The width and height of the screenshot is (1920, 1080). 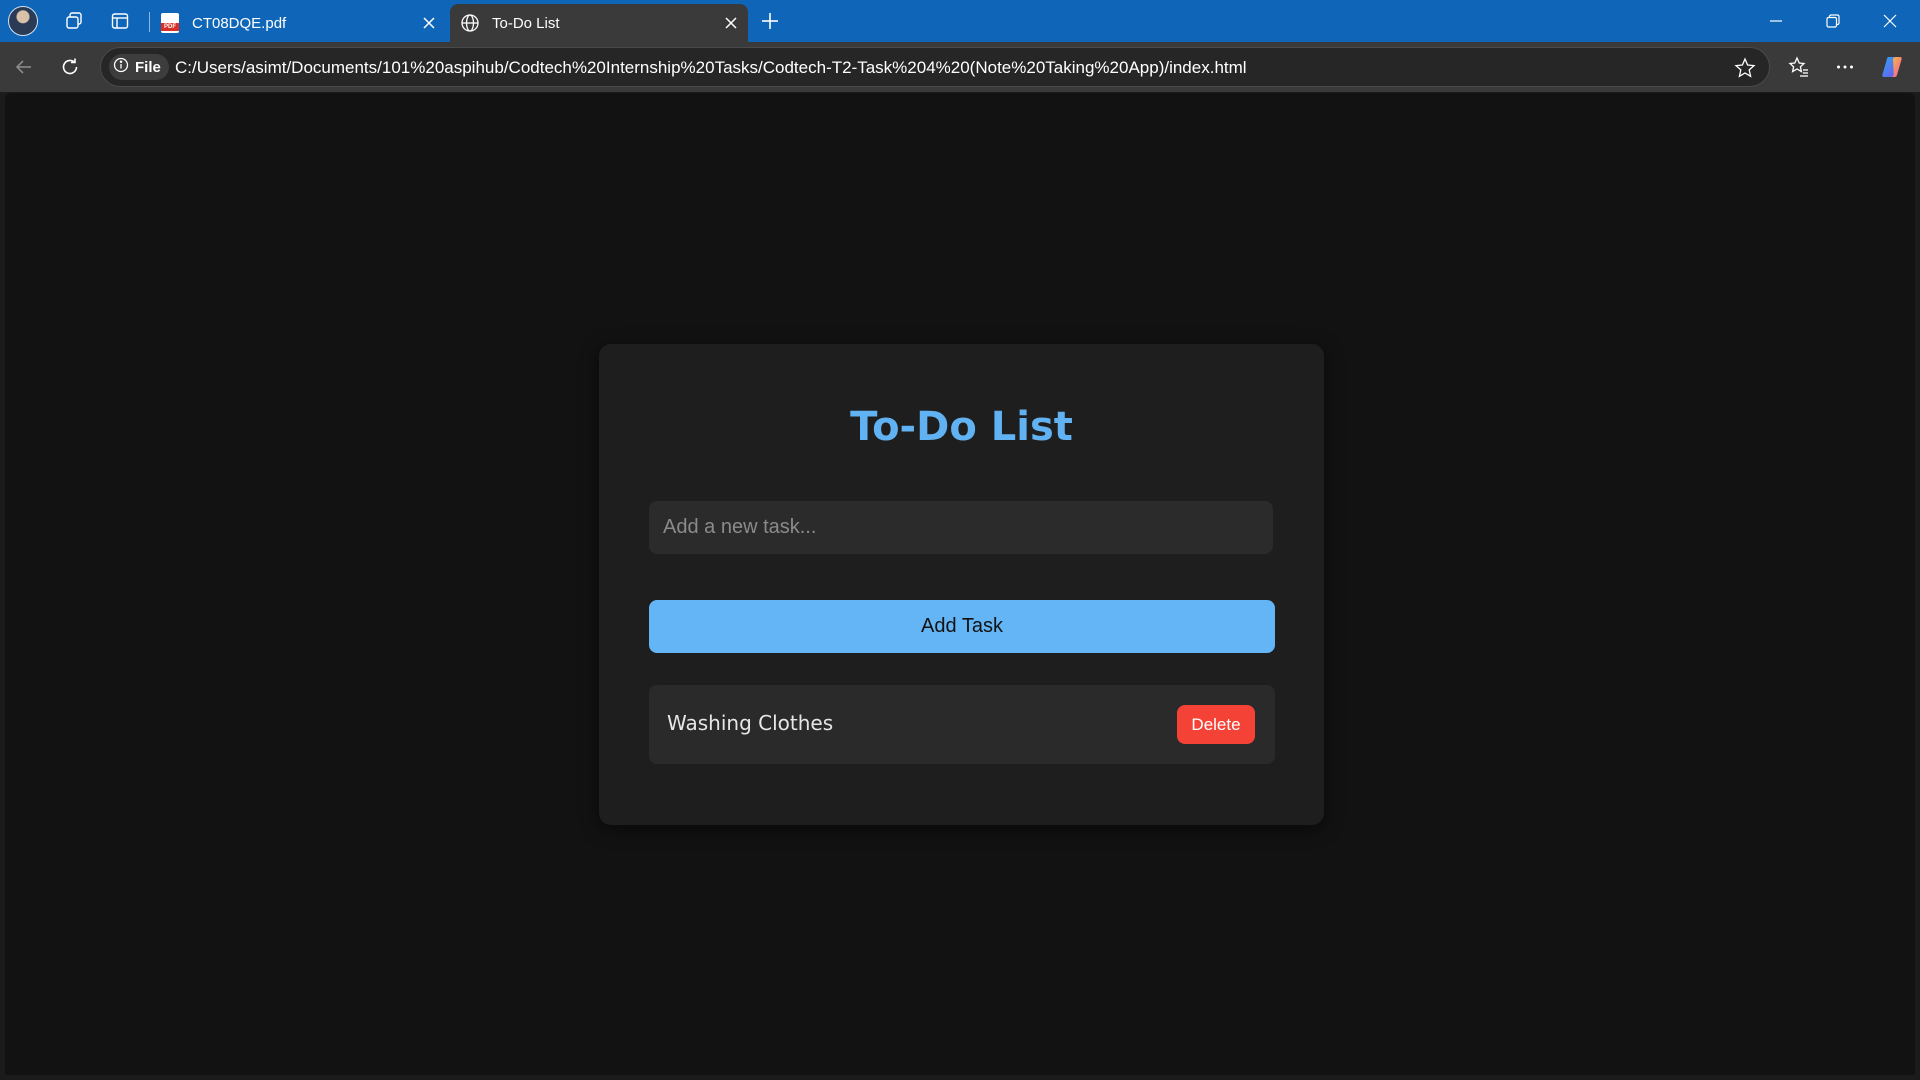 I want to click on favorites-list-icon, so click(x=1799, y=67).